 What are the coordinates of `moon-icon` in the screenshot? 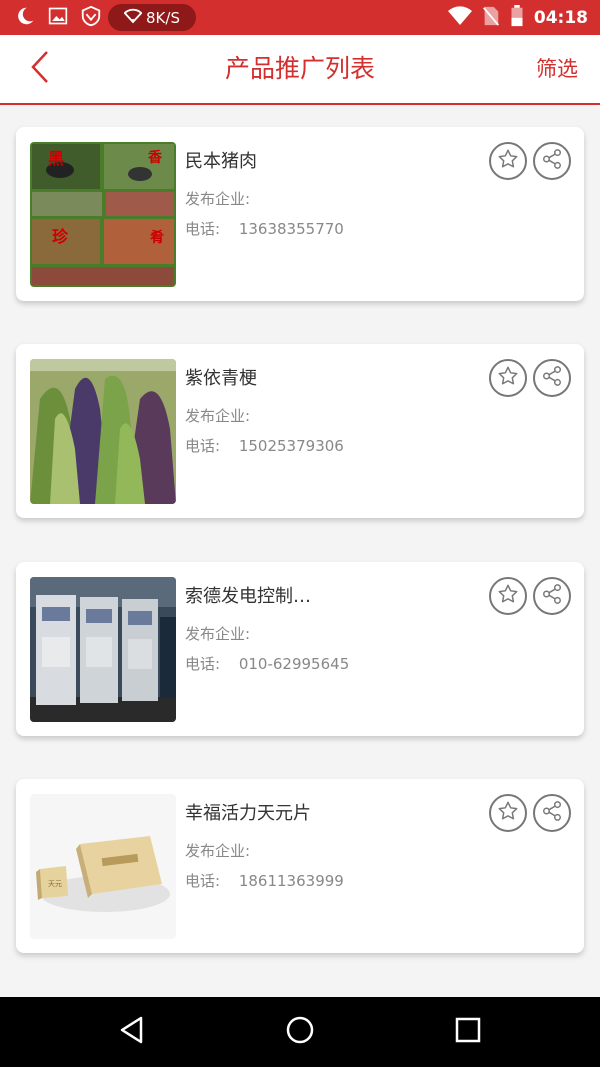 It's located at (25, 18).